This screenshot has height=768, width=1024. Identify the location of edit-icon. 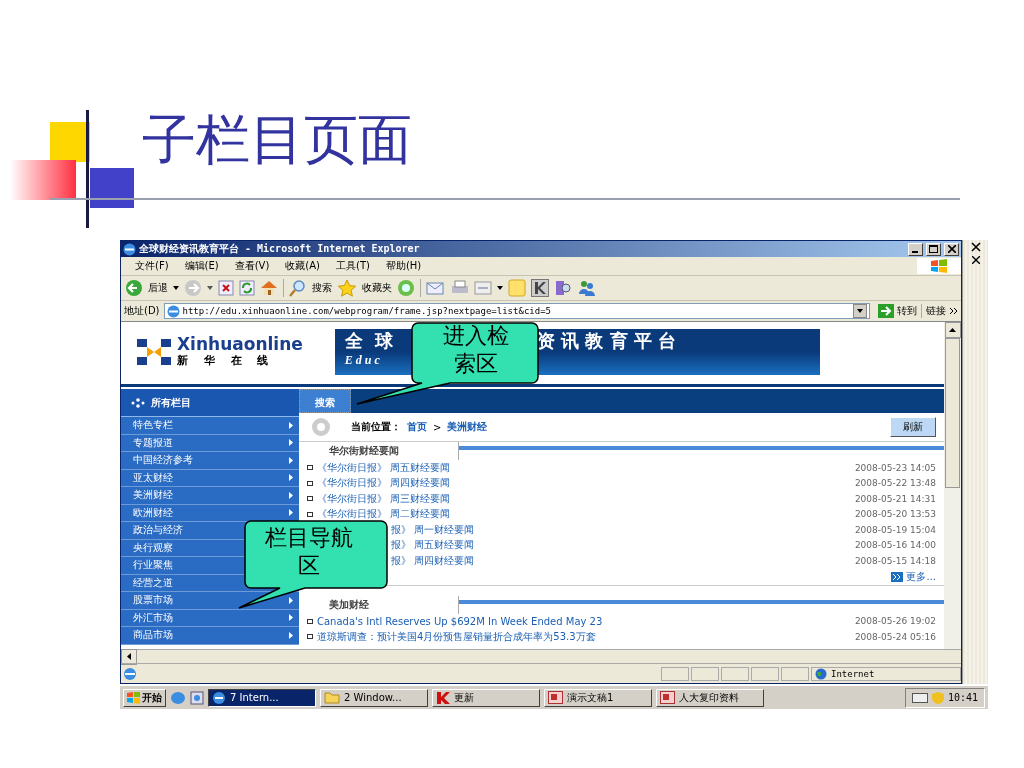
(483, 288).